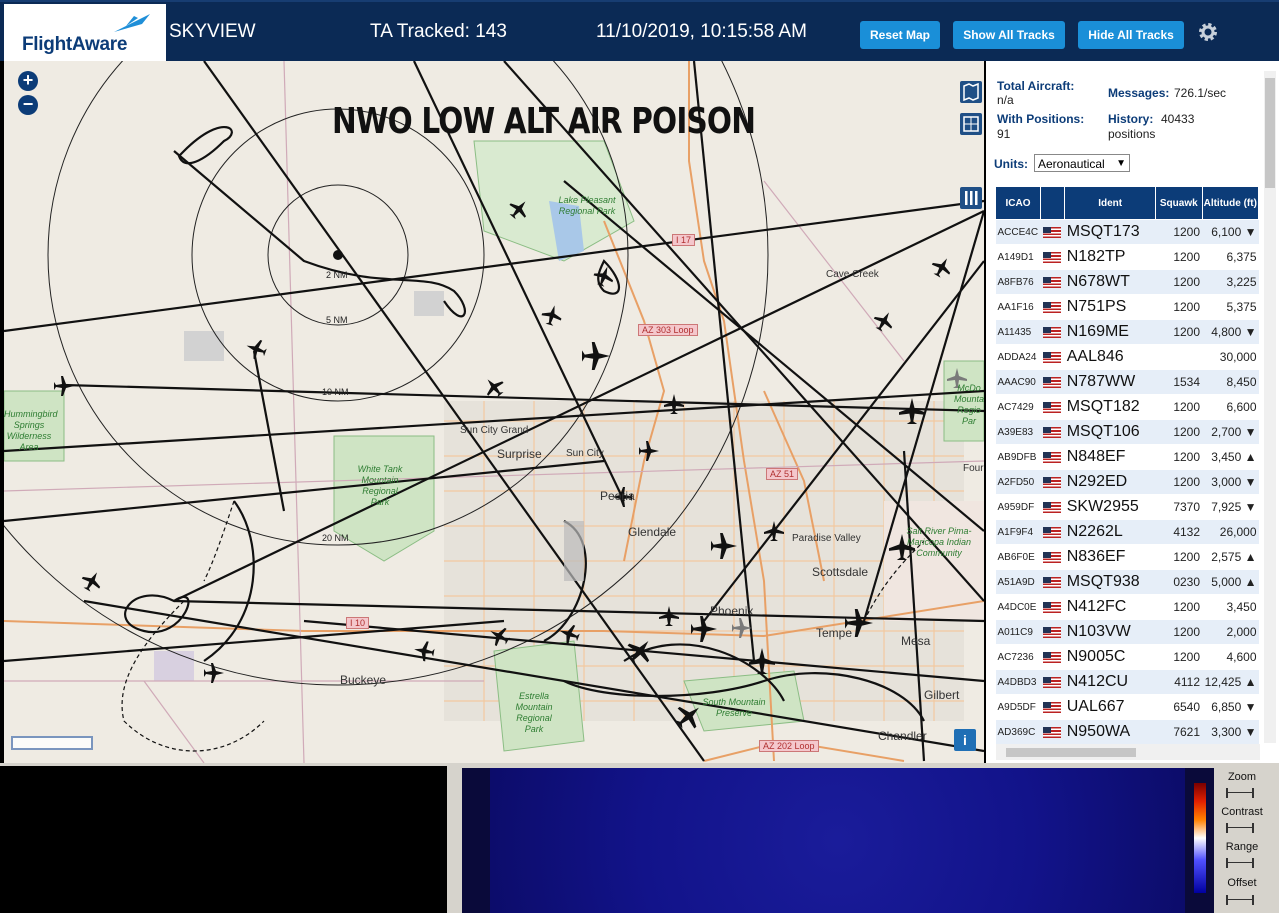 The height and width of the screenshot is (913, 1279). Describe the element at coordinates (1179, 507) in the screenshot. I see `squawk-cell: 7370` at that location.